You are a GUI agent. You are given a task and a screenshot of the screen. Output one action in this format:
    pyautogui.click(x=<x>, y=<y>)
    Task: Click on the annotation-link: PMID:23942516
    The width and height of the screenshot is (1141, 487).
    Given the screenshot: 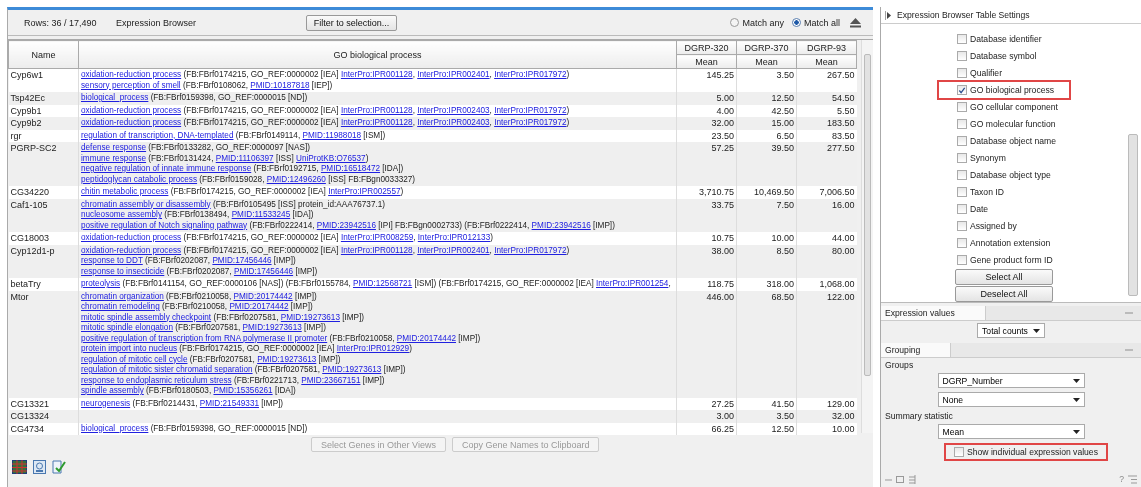 What is the action you would take?
    pyautogui.click(x=346, y=225)
    